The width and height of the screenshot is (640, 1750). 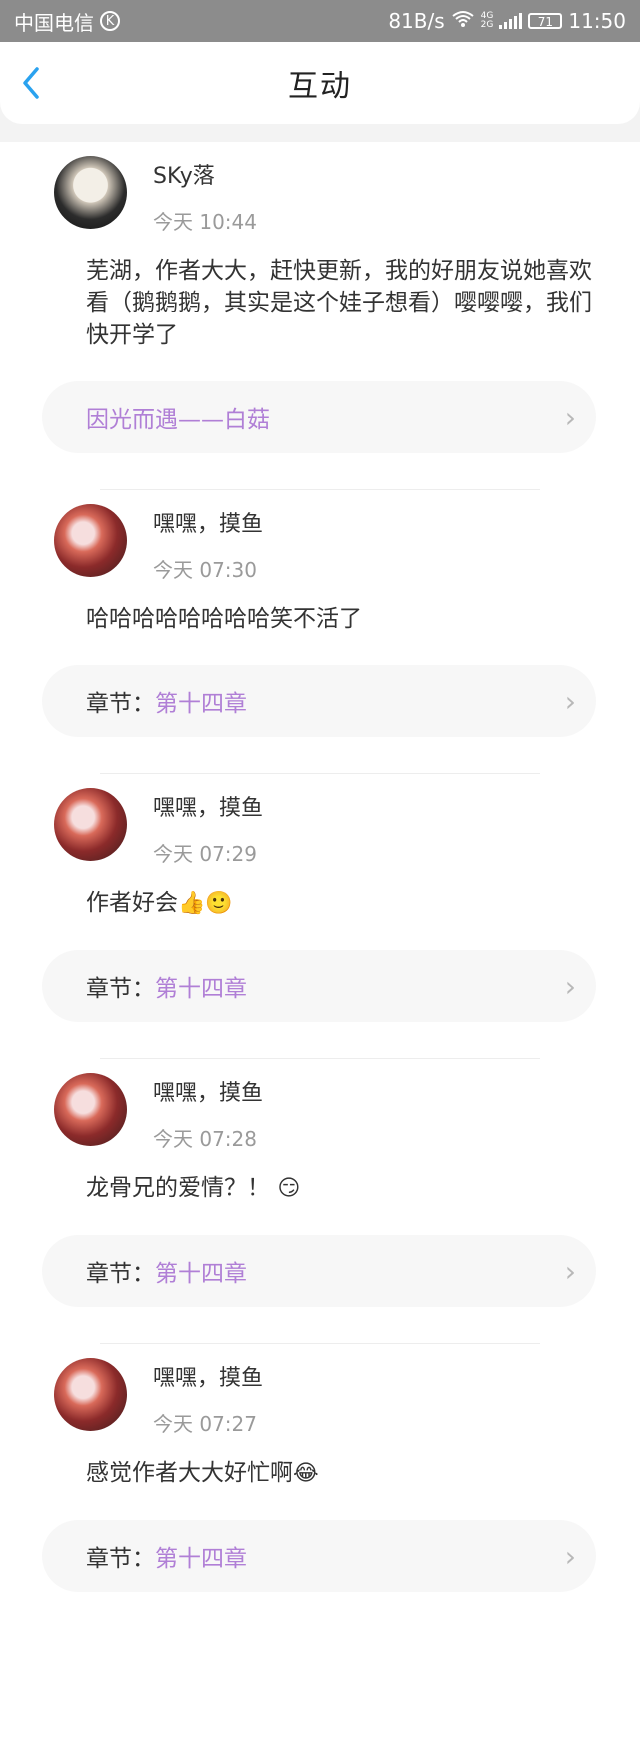 I want to click on clock: 11:50, so click(x=597, y=21).